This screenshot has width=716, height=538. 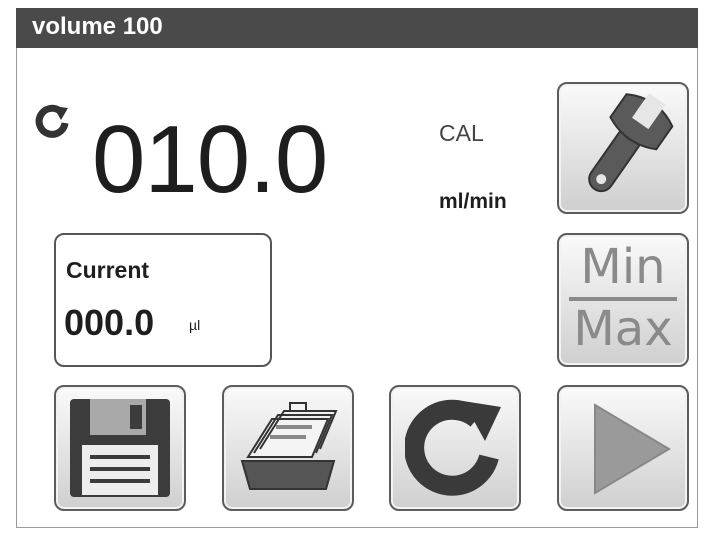 I want to click on save-button, so click(x=120, y=448).